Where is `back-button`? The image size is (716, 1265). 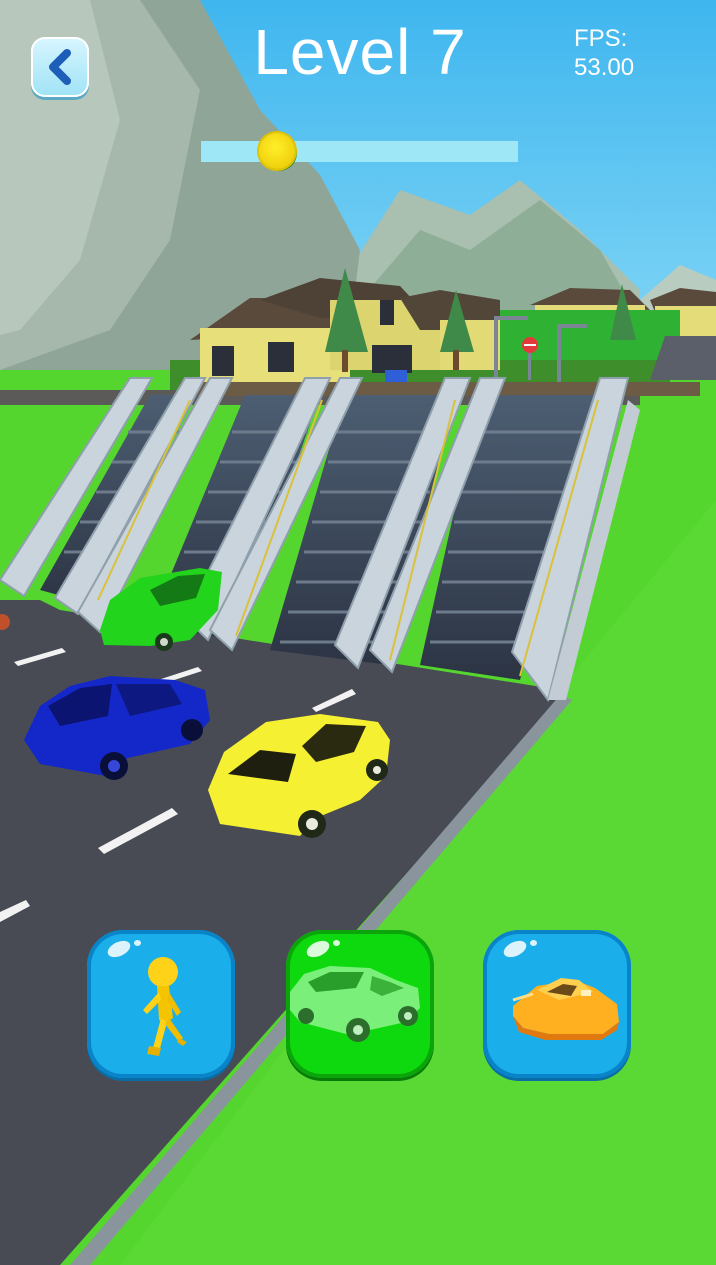 back-button is located at coordinates (60, 67).